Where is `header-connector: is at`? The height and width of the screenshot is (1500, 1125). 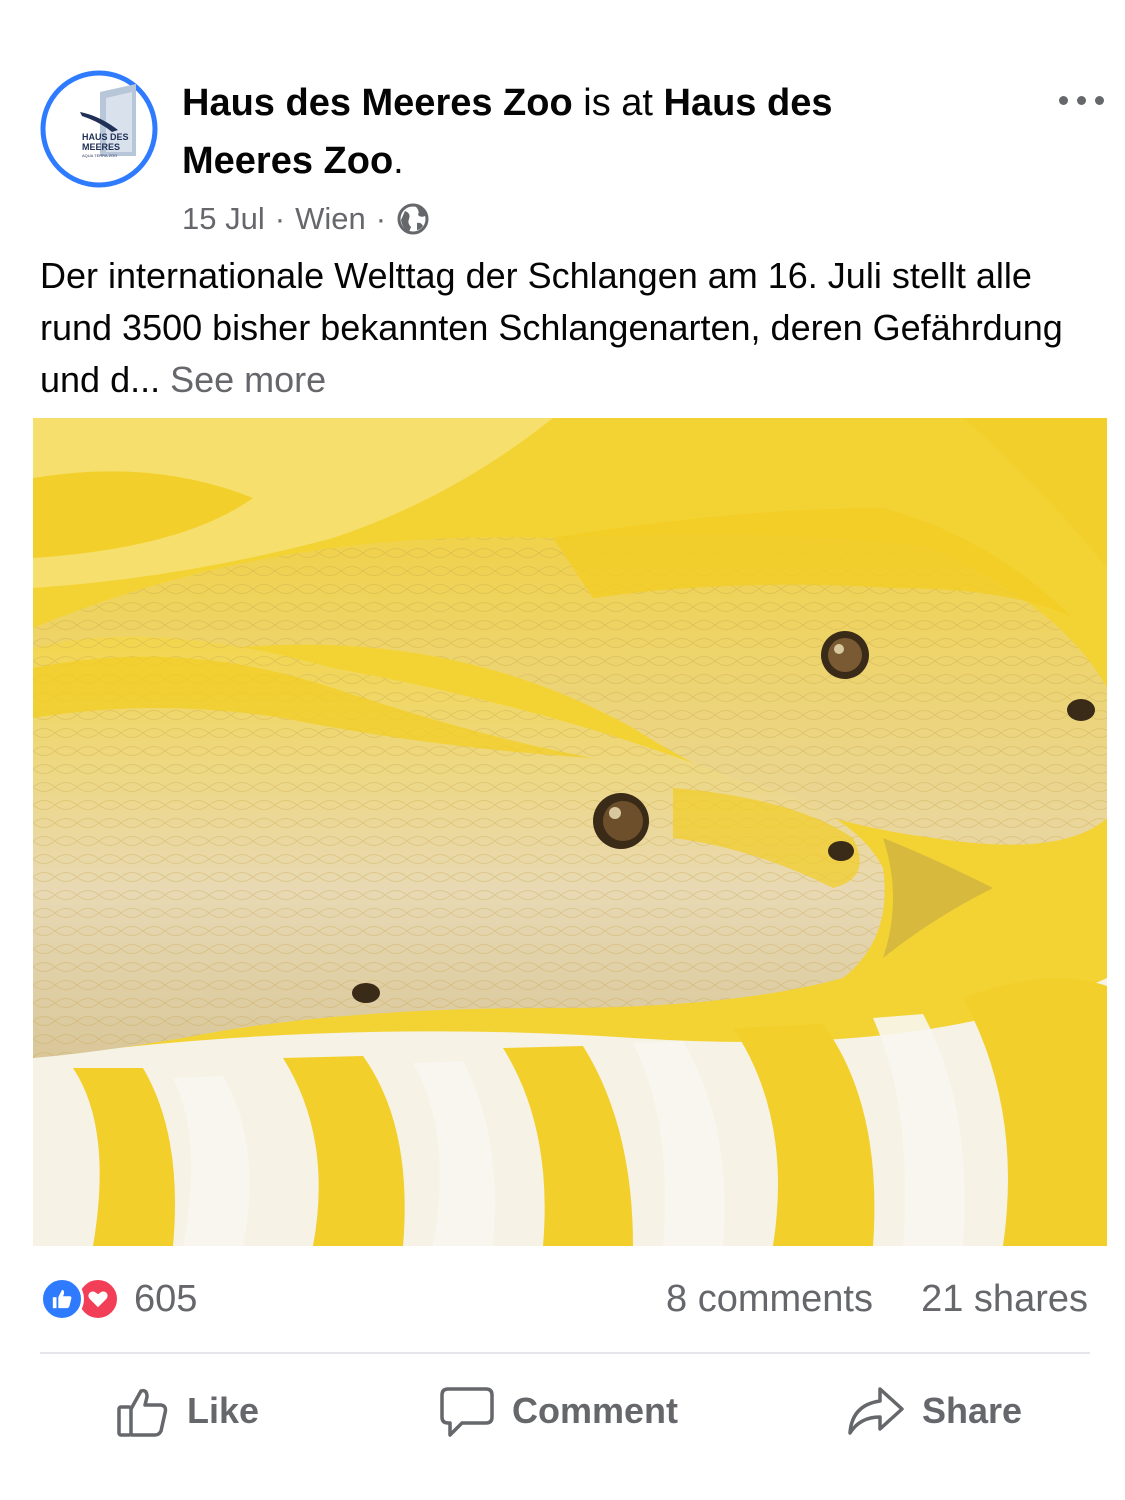
header-connector: is at is located at coordinates (618, 103).